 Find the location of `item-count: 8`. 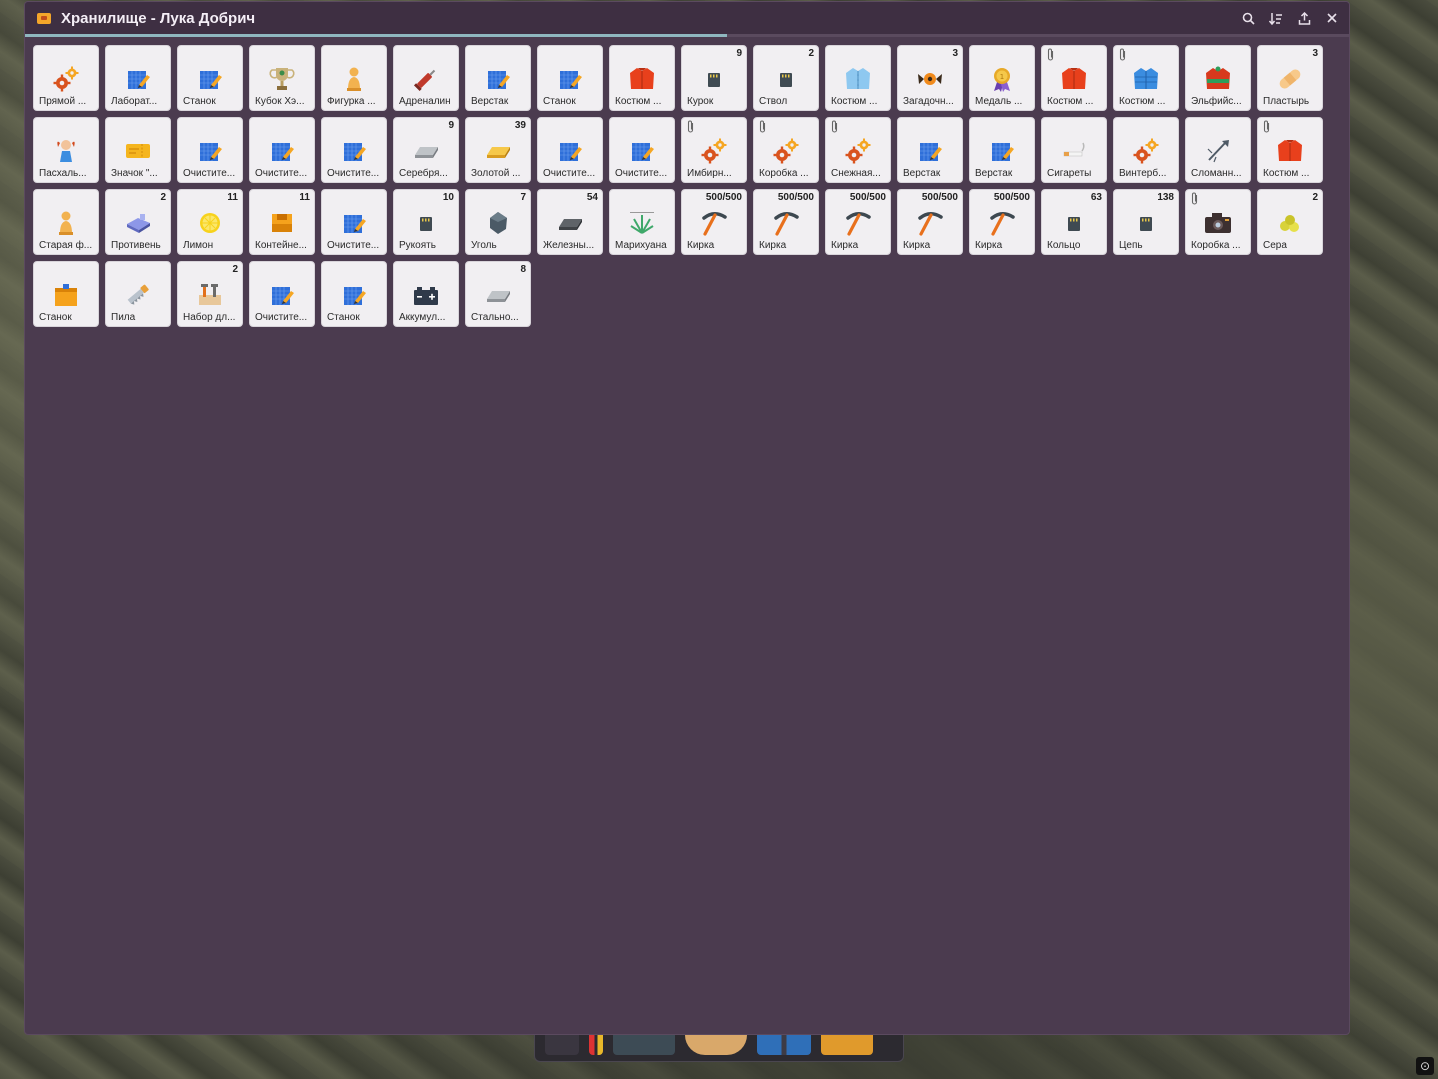

item-count: 8 is located at coordinates (523, 269).